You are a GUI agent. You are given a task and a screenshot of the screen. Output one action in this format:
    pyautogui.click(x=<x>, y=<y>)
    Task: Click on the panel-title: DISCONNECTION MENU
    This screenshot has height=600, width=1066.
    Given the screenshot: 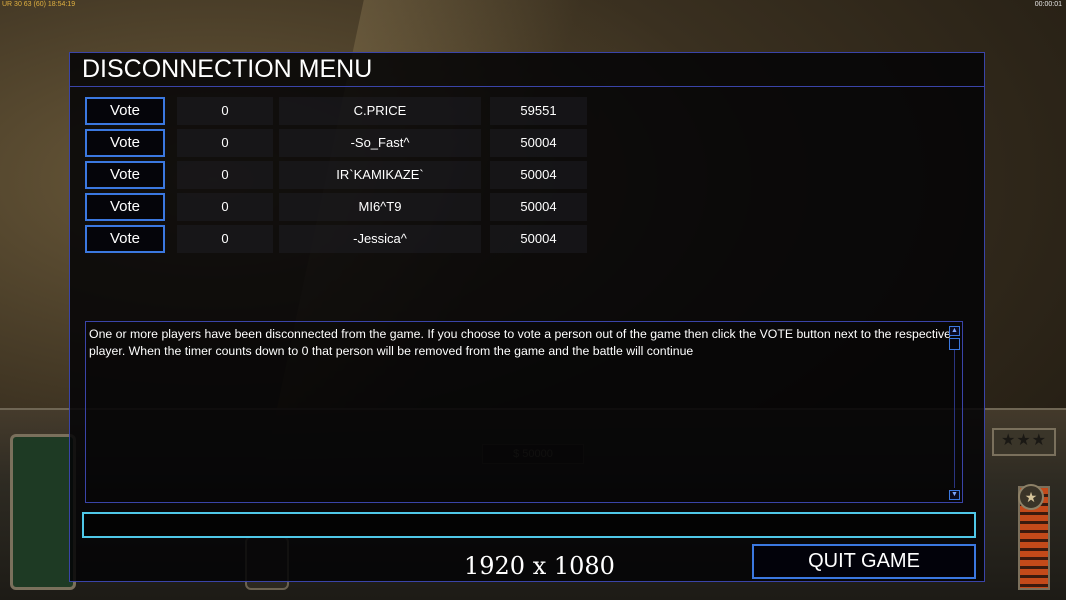 What is the action you would take?
    pyautogui.click(x=227, y=69)
    